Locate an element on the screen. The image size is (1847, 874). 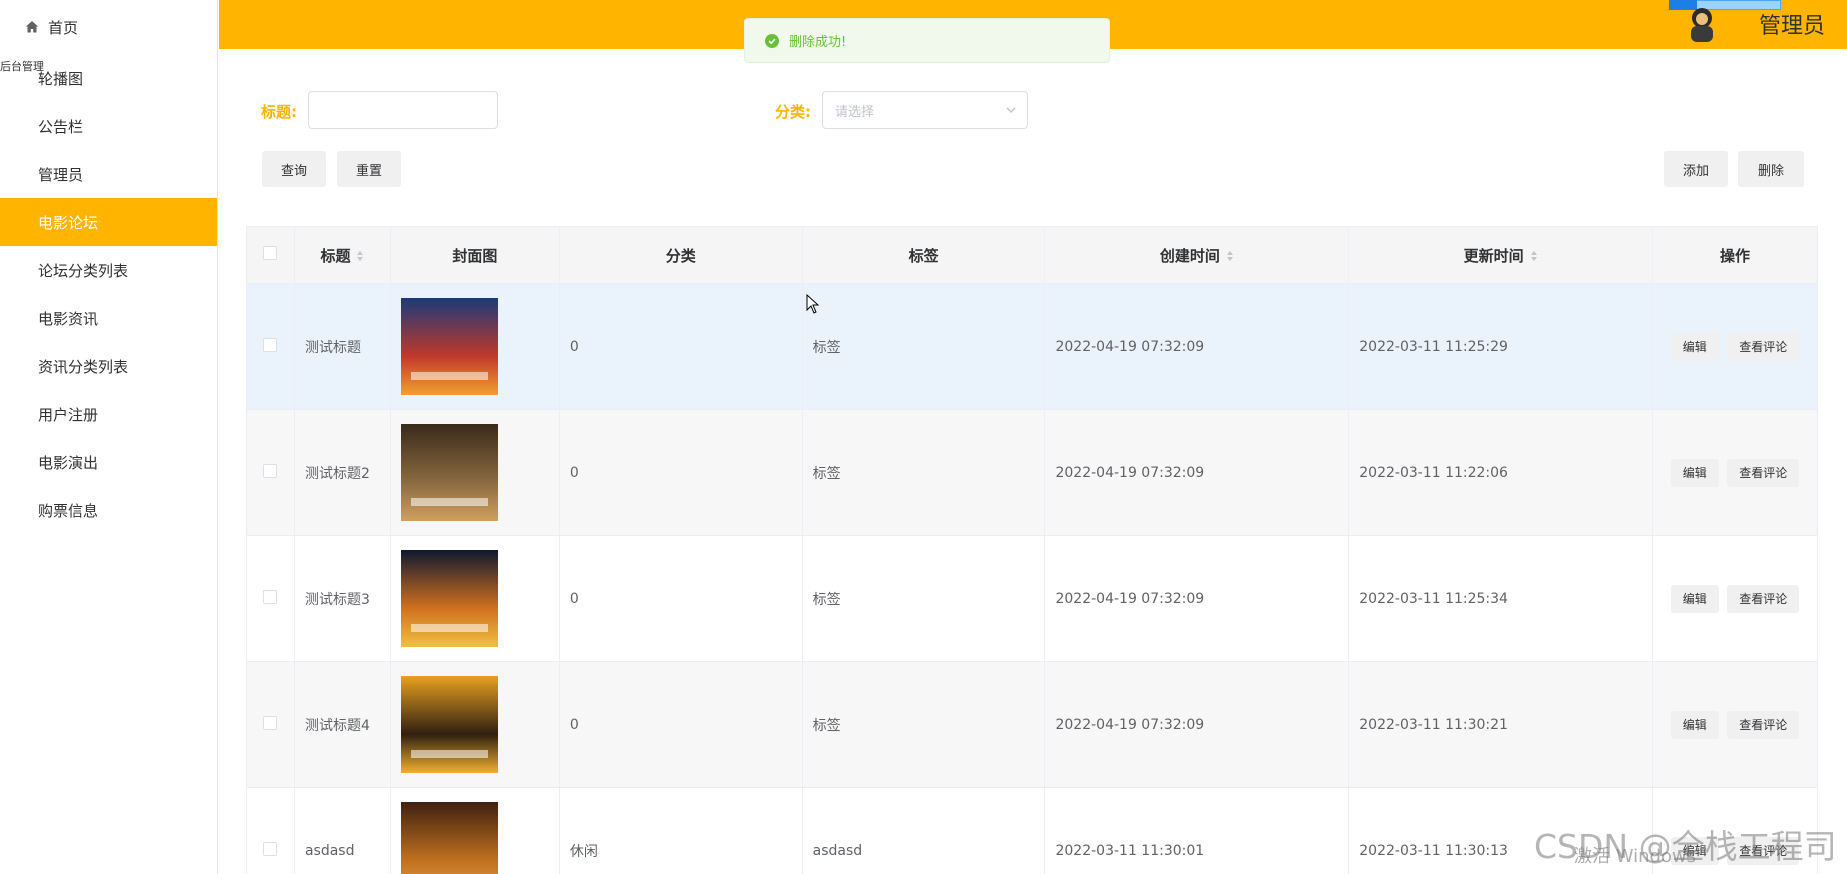
select-all-checkbox is located at coordinates (270, 253).